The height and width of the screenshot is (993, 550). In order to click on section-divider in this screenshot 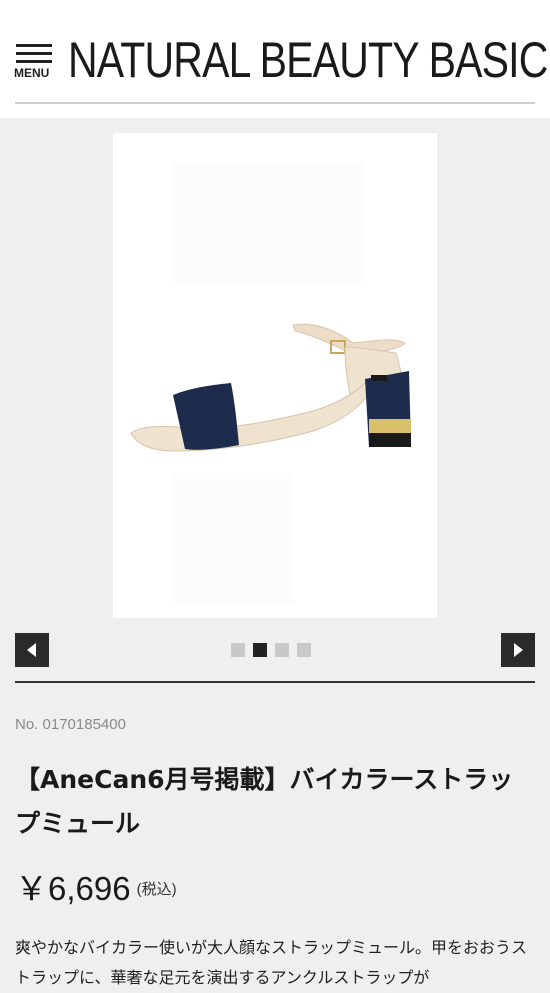, I will do `click(275, 682)`.